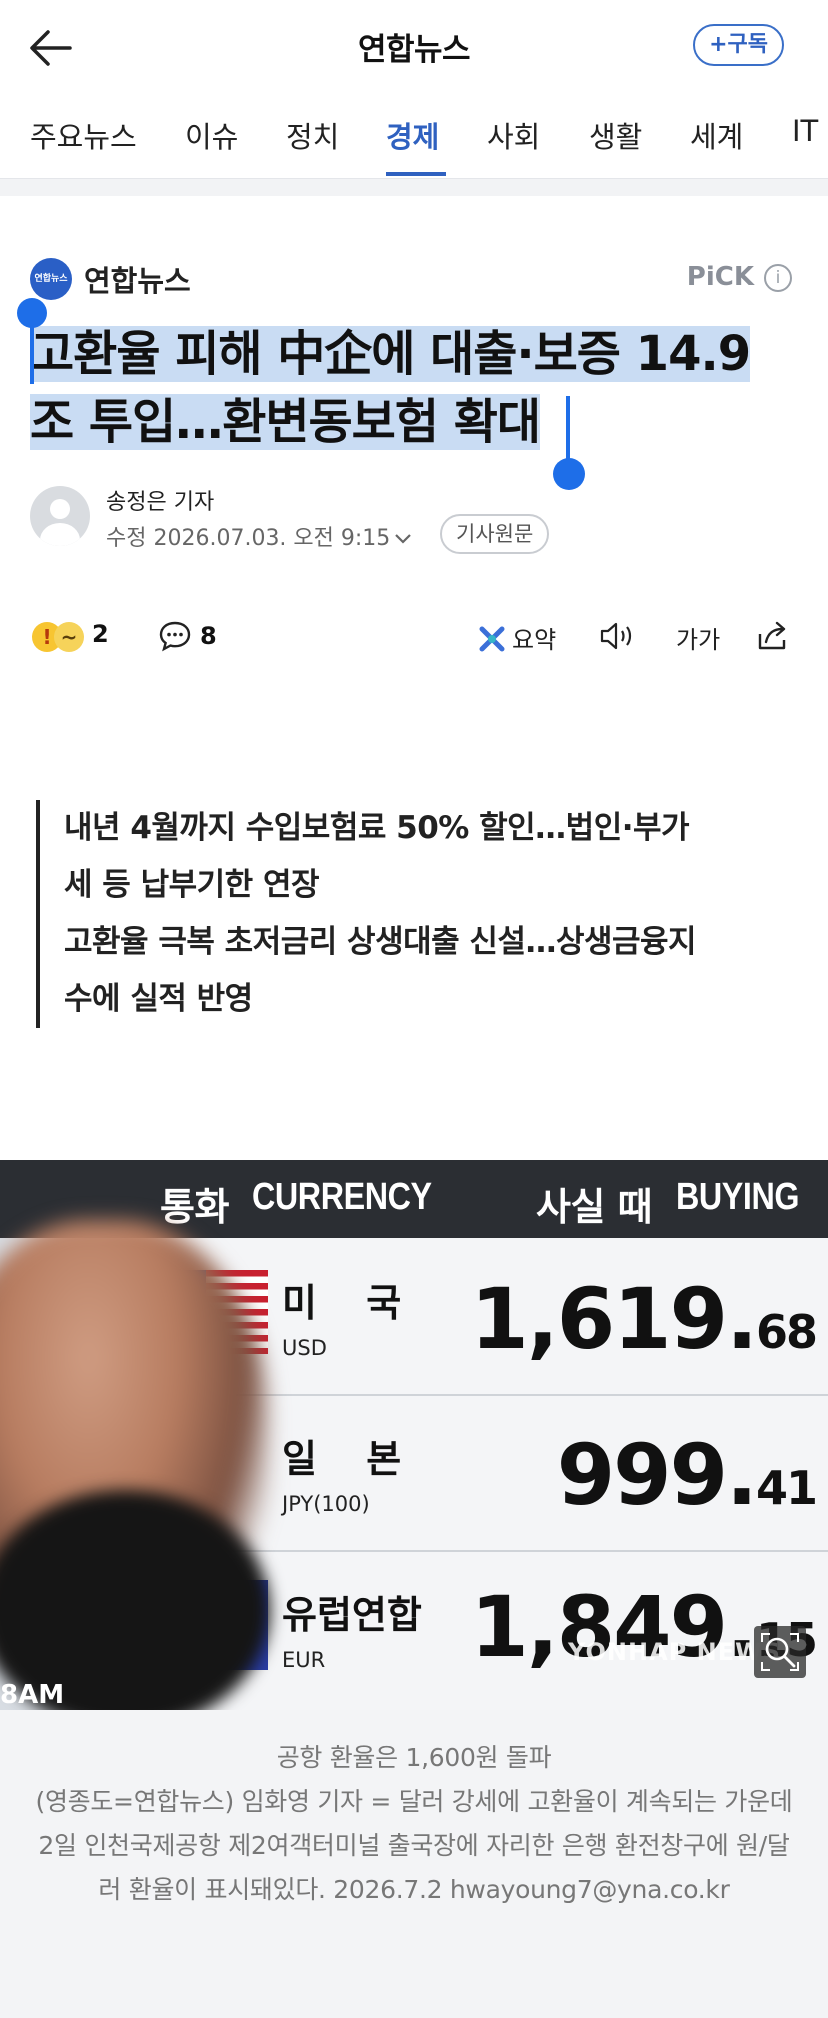  I want to click on press-name: 연합뉴스, so click(137, 279).